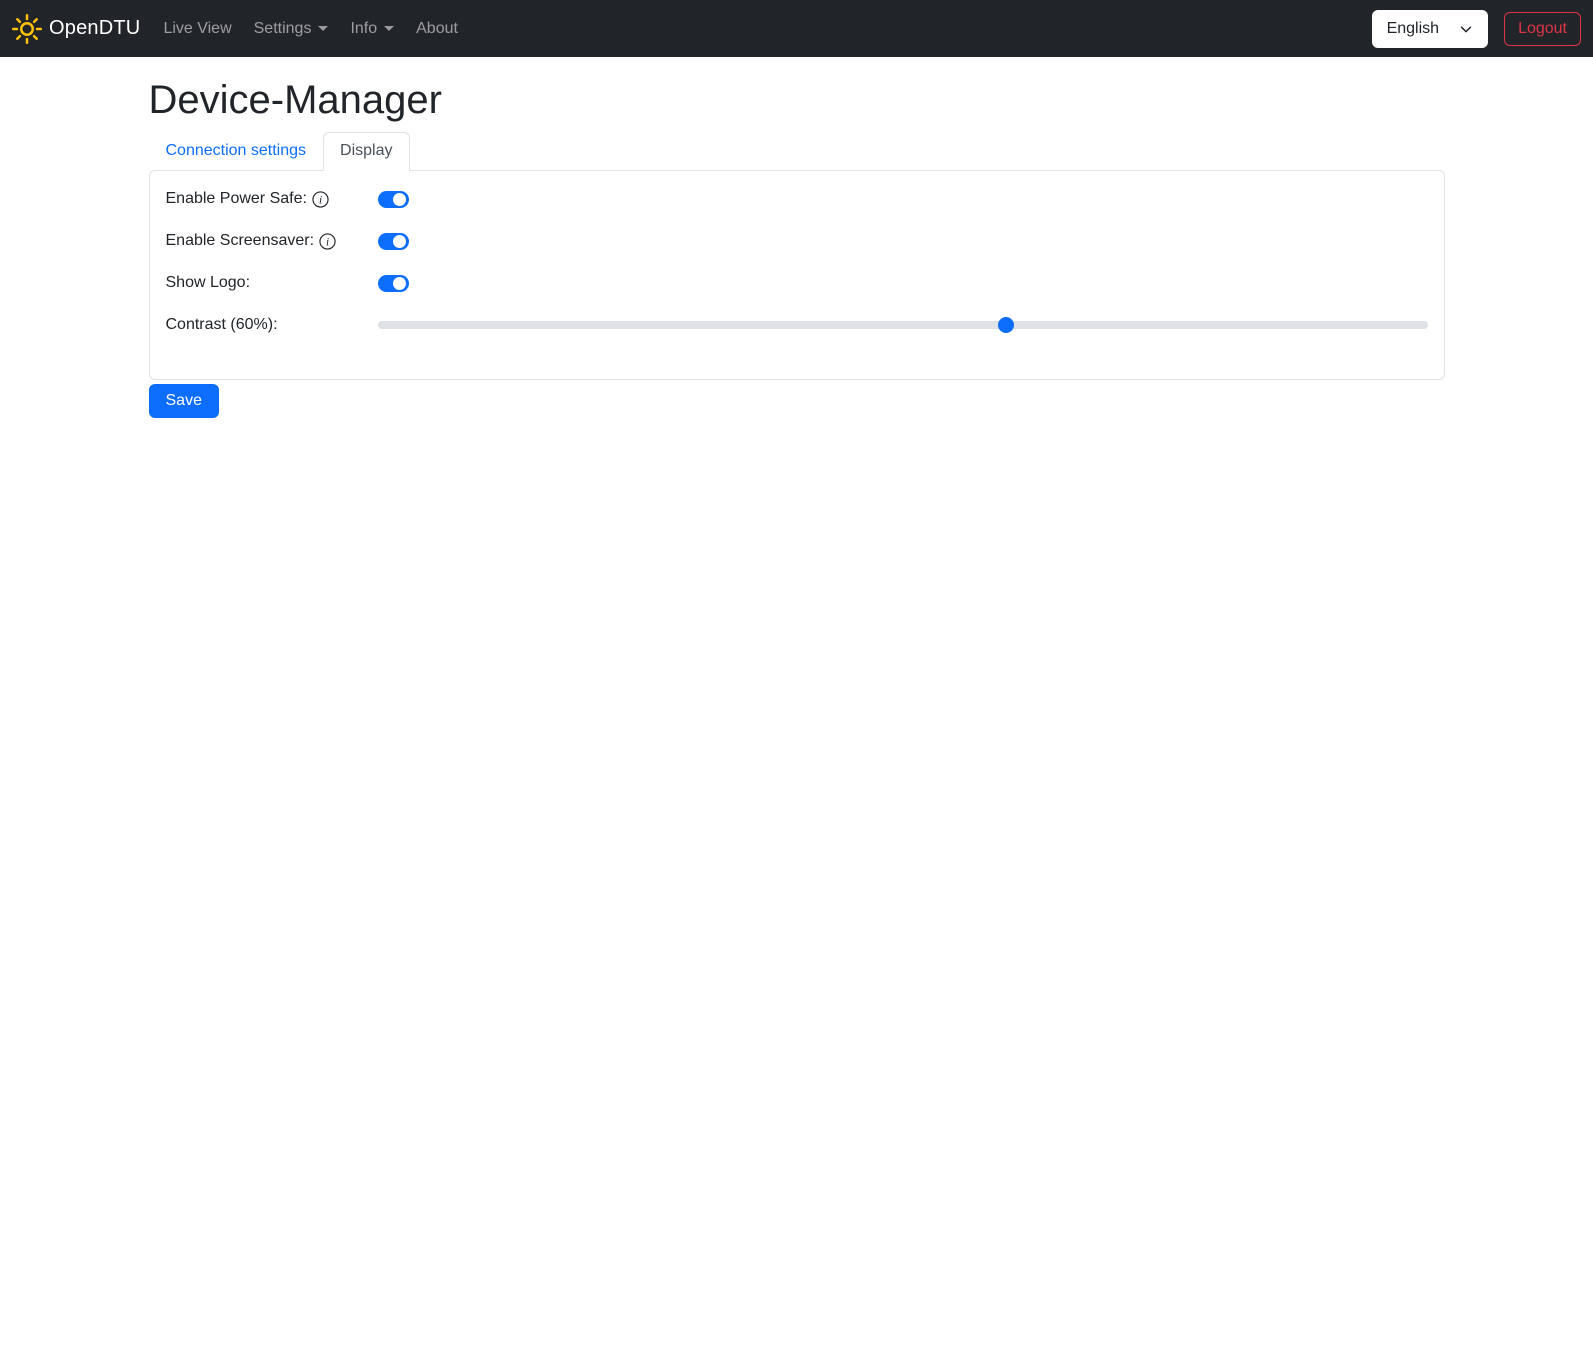 The height and width of the screenshot is (1359, 1593). What do you see at coordinates (236, 198) in the screenshot?
I see `power-safe-label: Enable Power Safe:` at bounding box center [236, 198].